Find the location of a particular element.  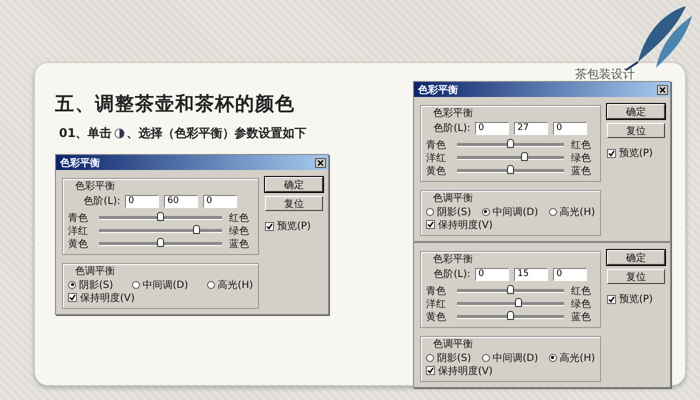

half-circle-icon is located at coordinates (119, 133).